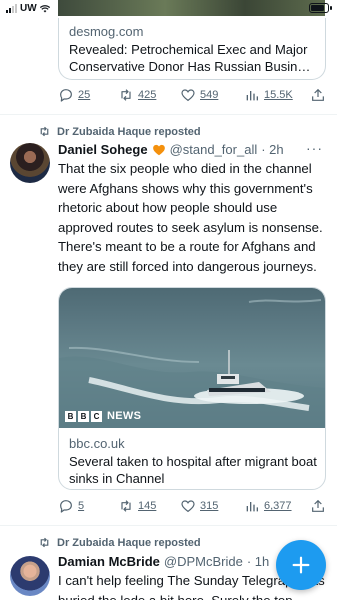  What do you see at coordinates (103, 149) in the screenshot?
I see `author-name: Daniel Sohege` at bounding box center [103, 149].